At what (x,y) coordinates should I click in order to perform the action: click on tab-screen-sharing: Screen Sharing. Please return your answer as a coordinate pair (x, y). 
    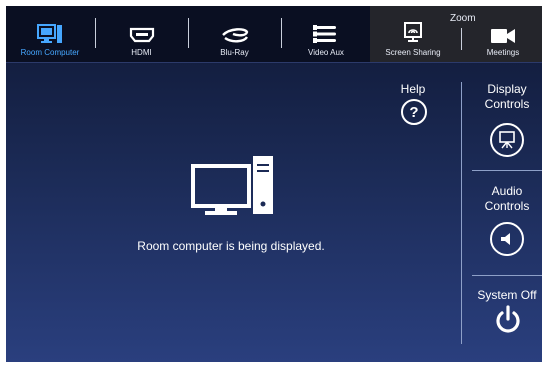
    Looking at the image, I should click on (413, 34).